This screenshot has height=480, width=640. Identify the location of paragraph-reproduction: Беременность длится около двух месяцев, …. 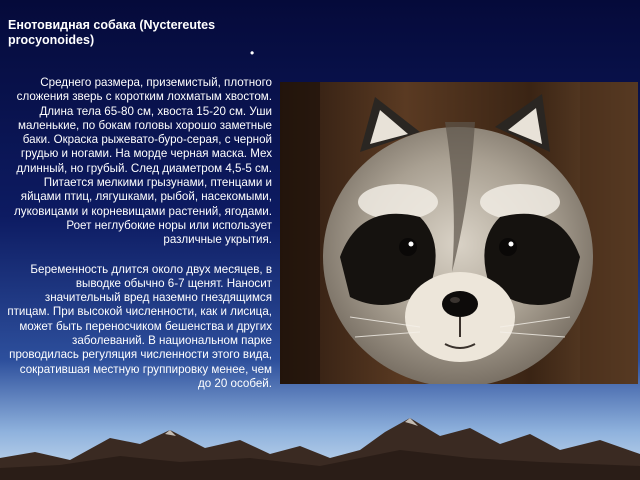
(139, 326).